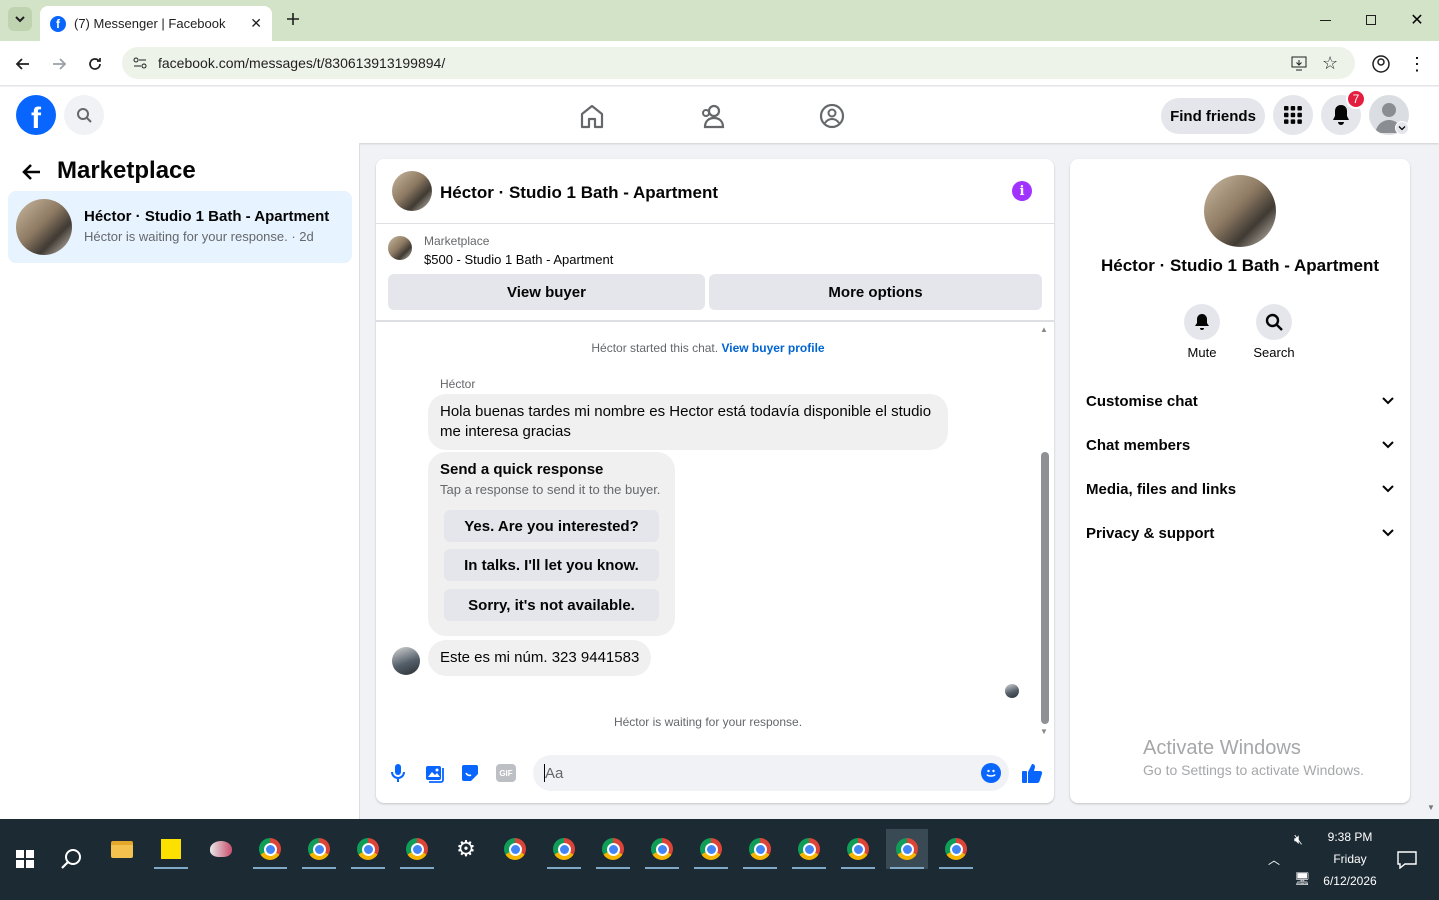 Image resolution: width=1439 pixels, height=900 pixels. Describe the element at coordinates (1350, 881) in the screenshot. I see `clock-date: 6/12/2026` at that location.